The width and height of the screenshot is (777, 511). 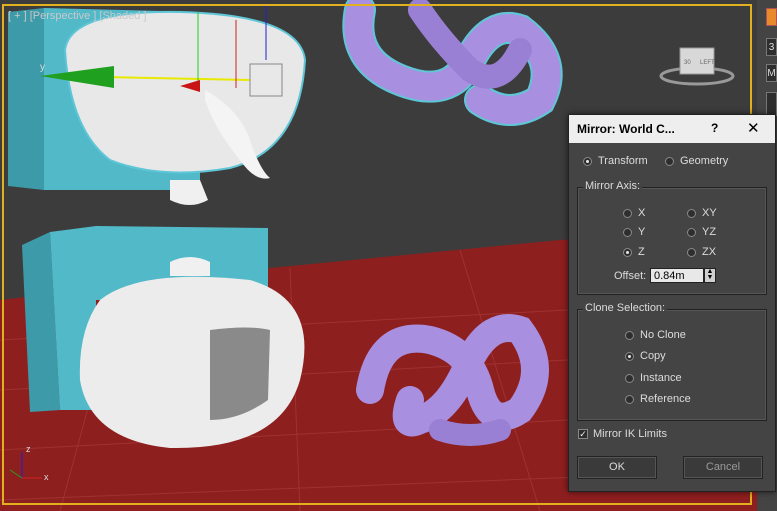 I want to click on checkmark-icon: ✓, so click(x=583, y=434).